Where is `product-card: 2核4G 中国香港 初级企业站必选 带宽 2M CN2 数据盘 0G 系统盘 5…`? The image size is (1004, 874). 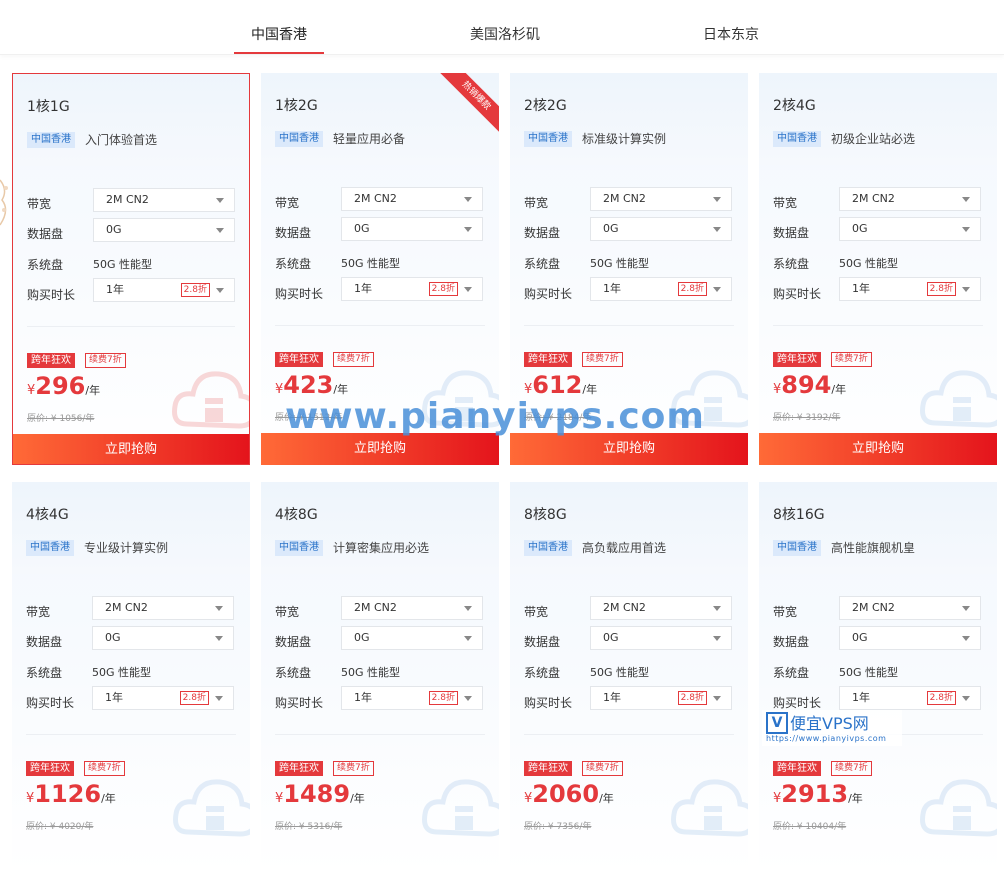 product-card: 2核4G 中国香港 初级企业站必选 带宽 2M CN2 数据盘 0G 系统盘 5… is located at coordinates (878, 269).